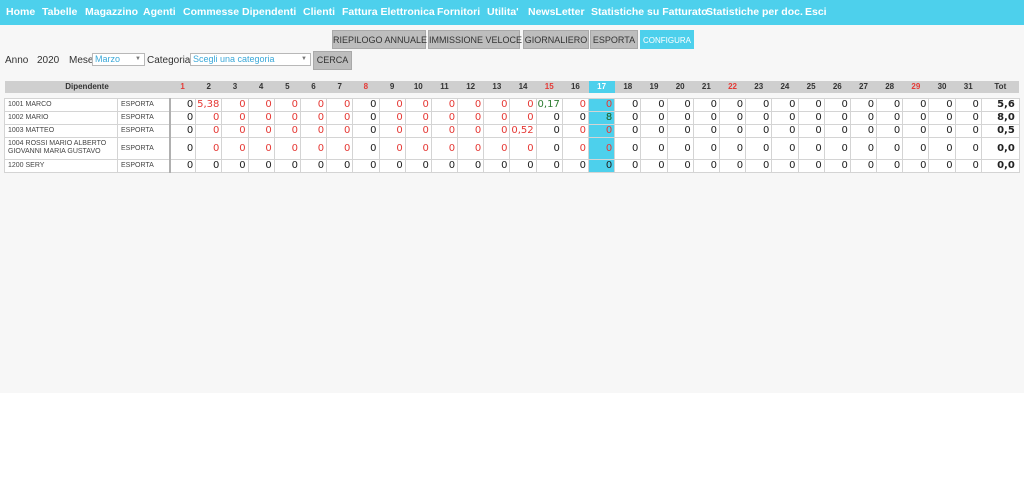 The image size is (1024, 500). What do you see at coordinates (250, 59) in the screenshot?
I see `categoria-select: Scegli una categoria ▼` at bounding box center [250, 59].